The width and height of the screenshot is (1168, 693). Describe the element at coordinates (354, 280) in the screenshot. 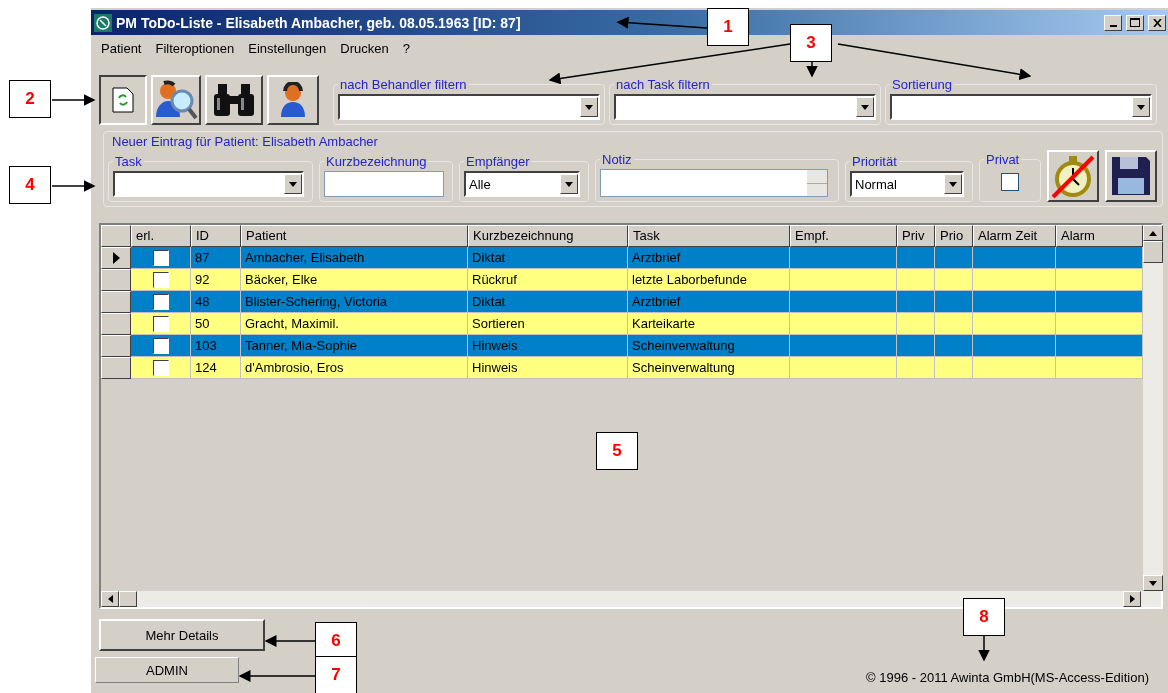

I see `table-cell: Bäcker, Elke` at that location.